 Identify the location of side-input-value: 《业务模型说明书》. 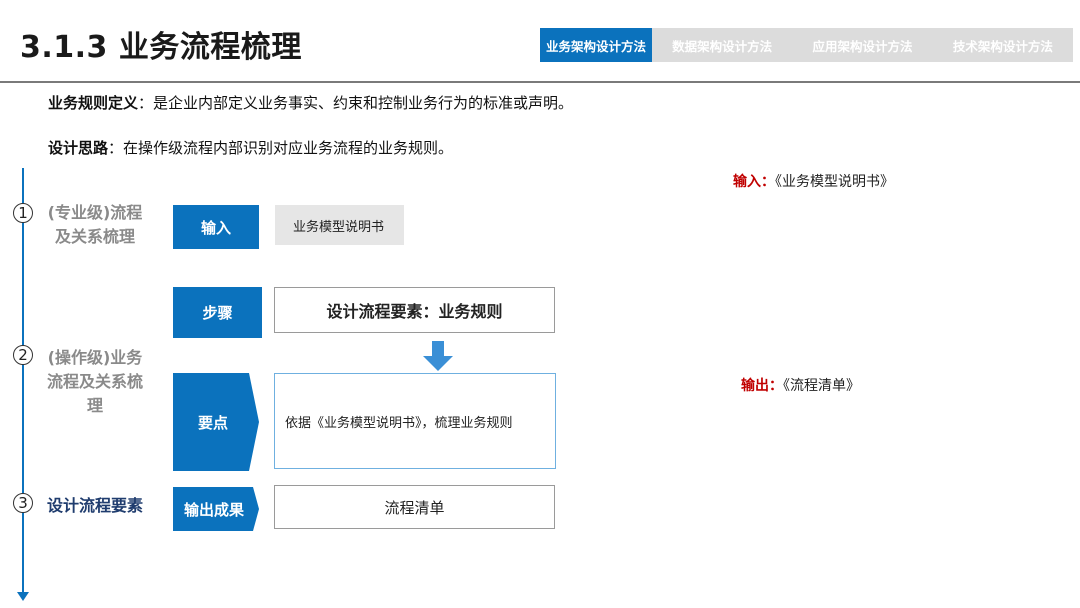
(834, 182).